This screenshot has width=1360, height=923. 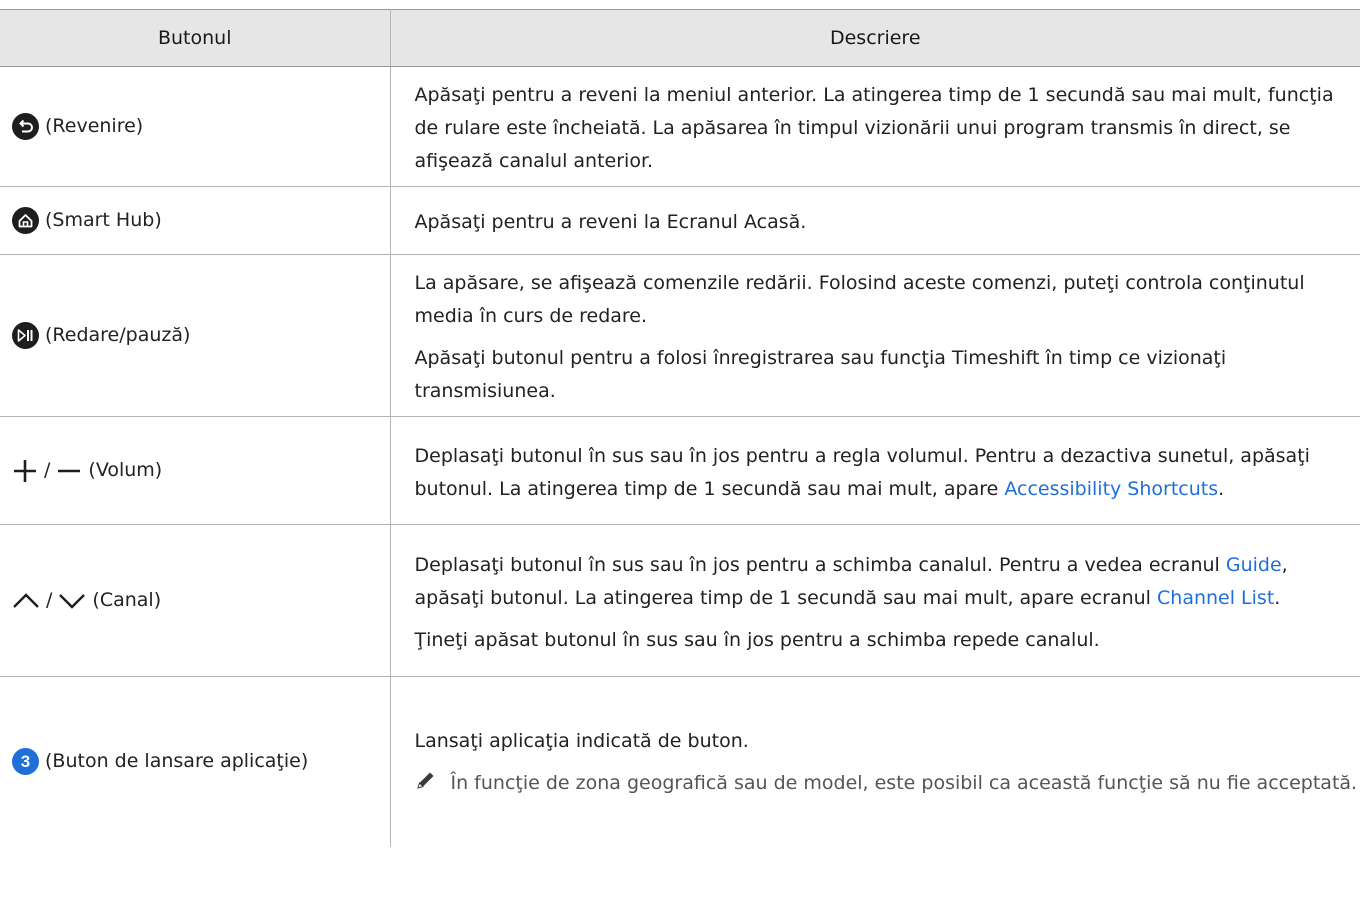 I want to click on button-label: (Smart Hub), so click(x=103, y=220).